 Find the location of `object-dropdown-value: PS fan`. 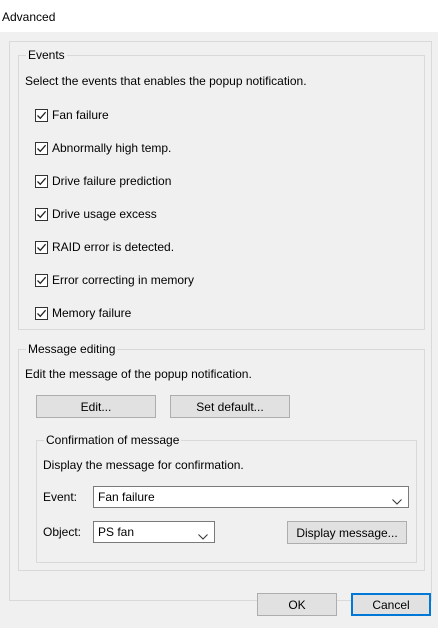

object-dropdown-value: PS fan is located at coordinates (116, 532).